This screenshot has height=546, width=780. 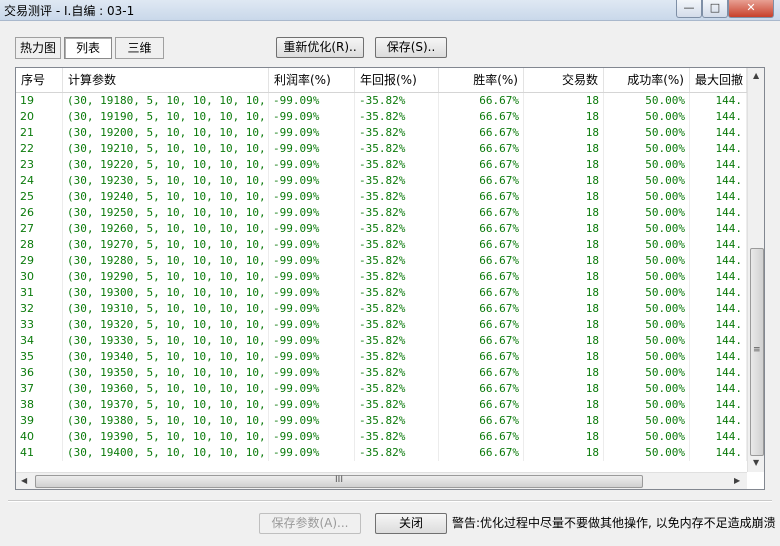 I want to click on cell-params: (30, 19280, 5, 10, 10, 10, 10, 10), so click(x=166, y=261).